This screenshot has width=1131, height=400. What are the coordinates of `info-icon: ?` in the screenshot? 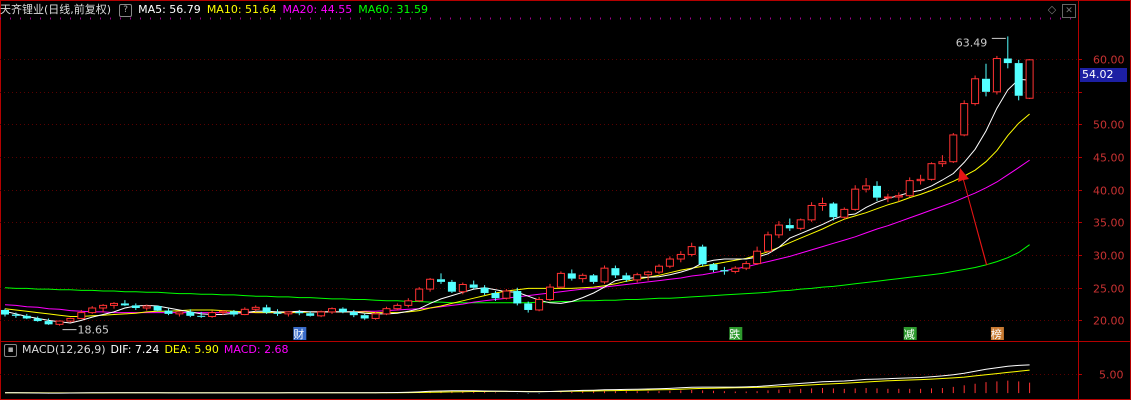 It's located at (126, 10).